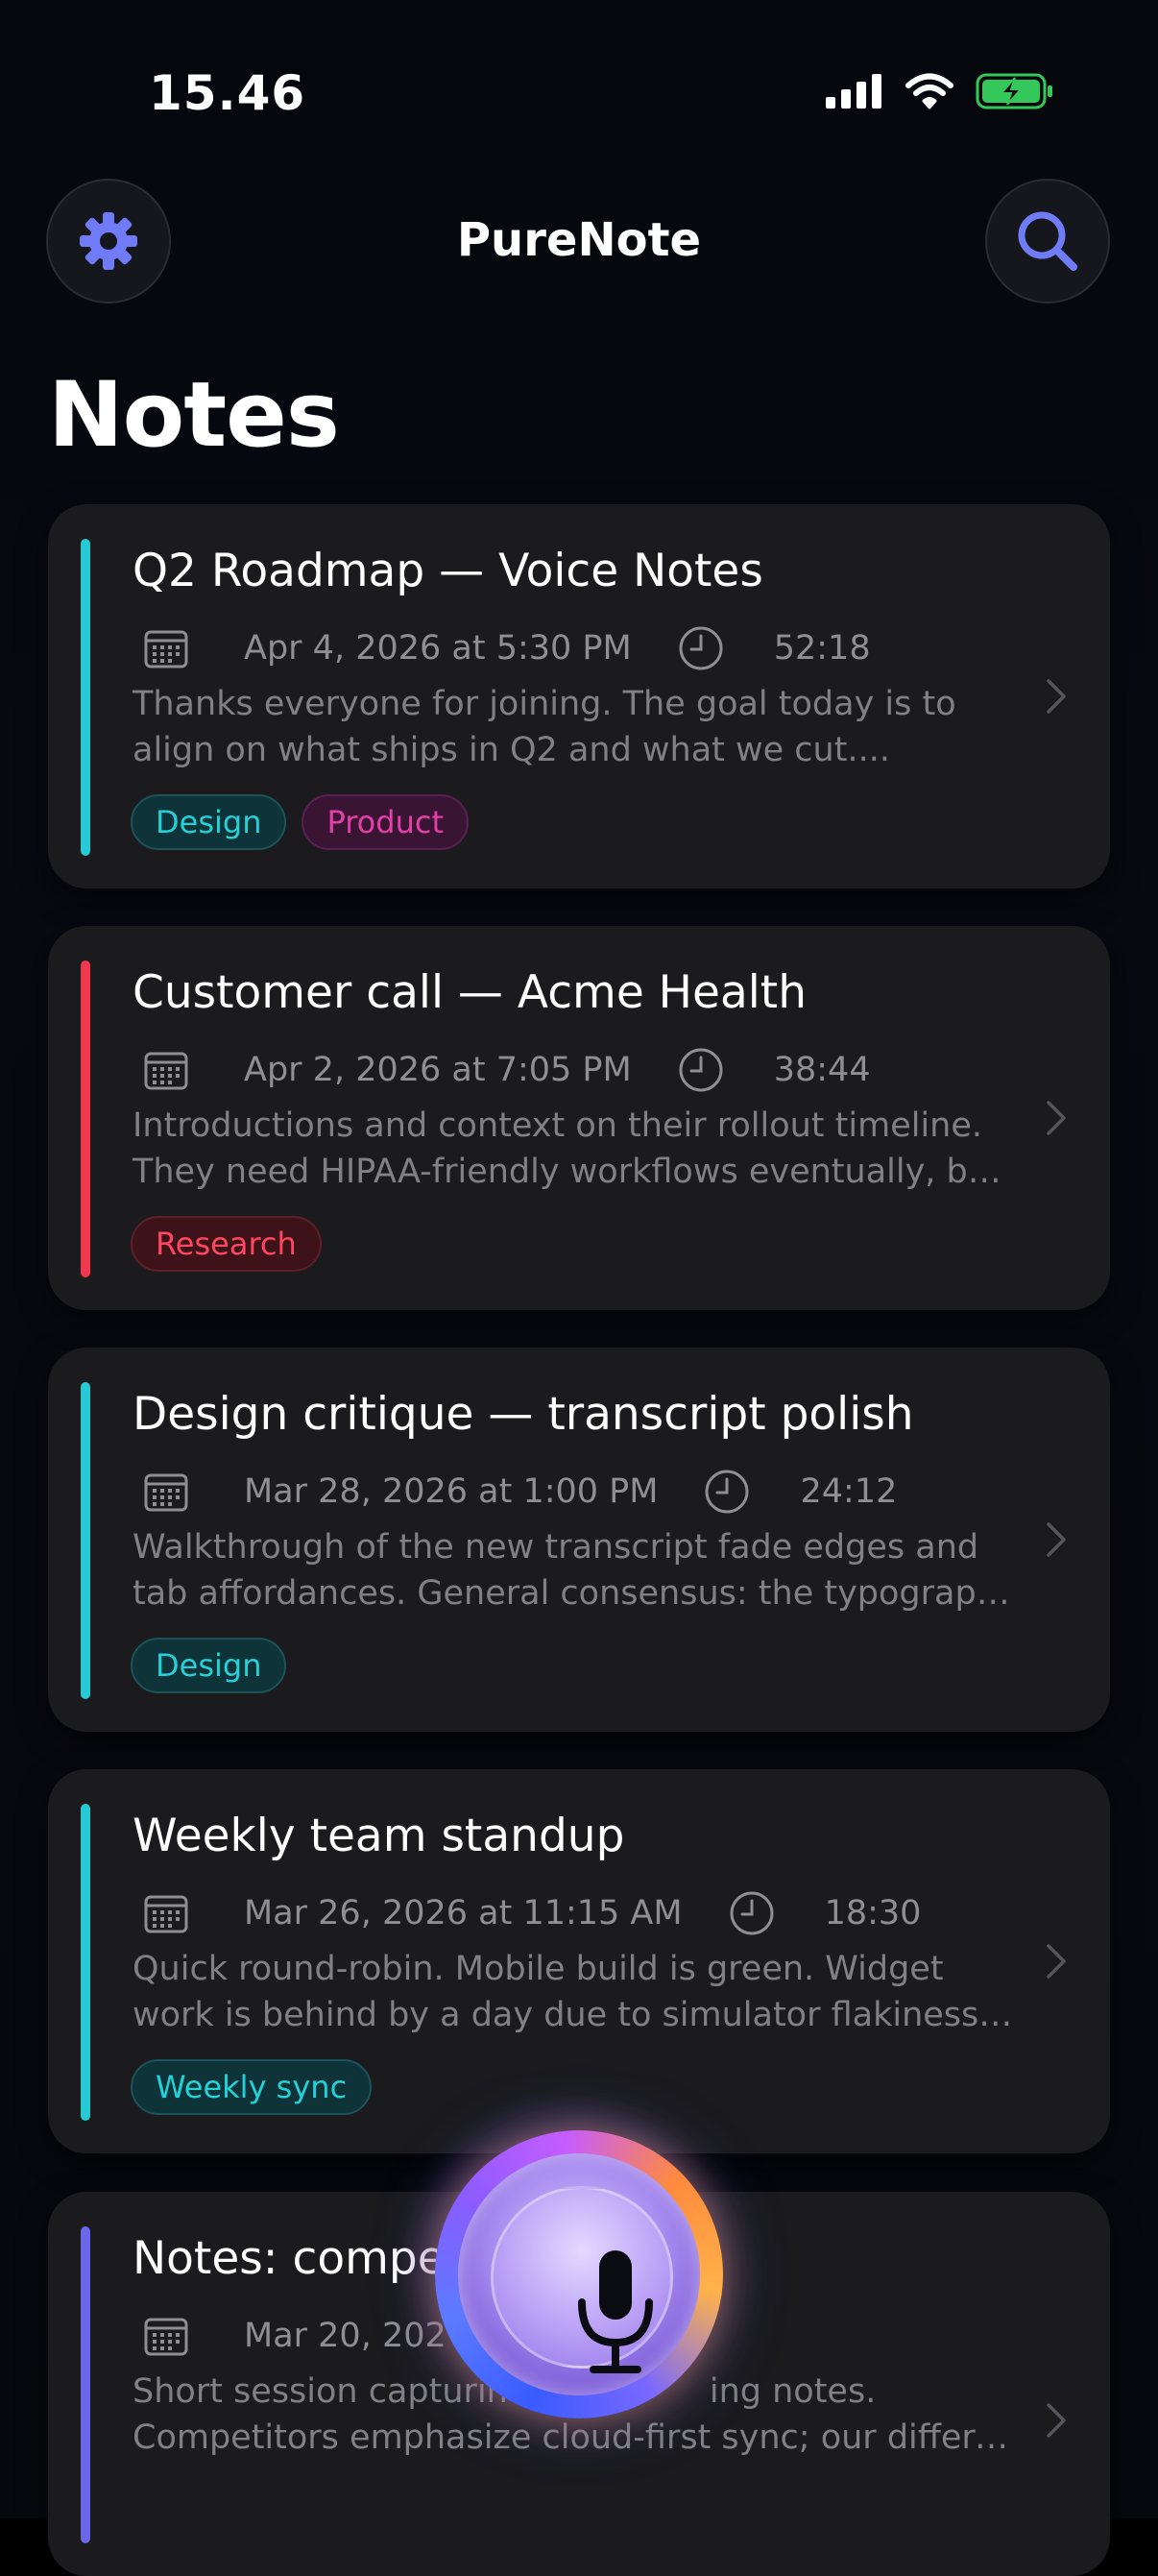 The height and width of the screenshot is (2576, 1158). I want to click on search-icon, so click(1047, 241).